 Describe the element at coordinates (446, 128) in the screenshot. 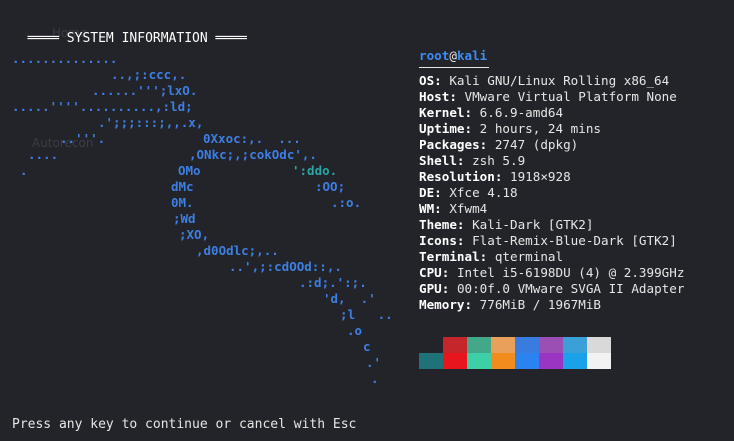

I see `info-key: Uptime:` at that location.